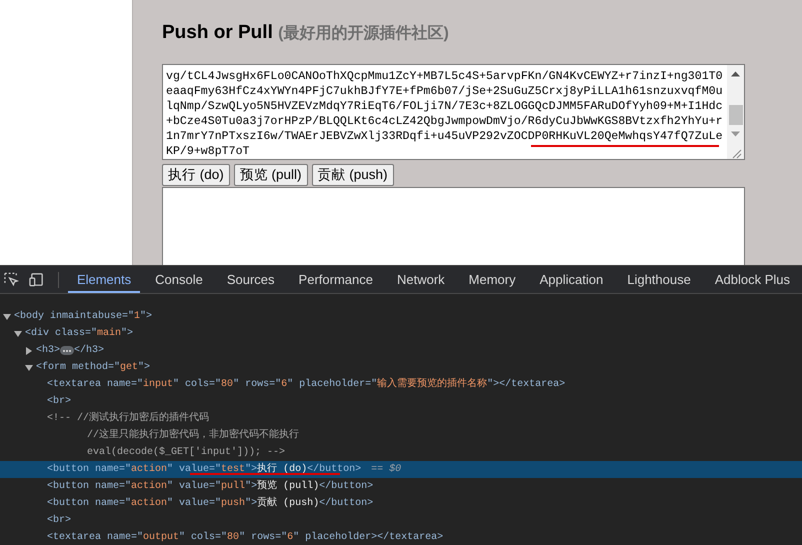  Describe the element at coordinates (37, 280) in the screenshot. I see `device-toggle-icon` at that location.